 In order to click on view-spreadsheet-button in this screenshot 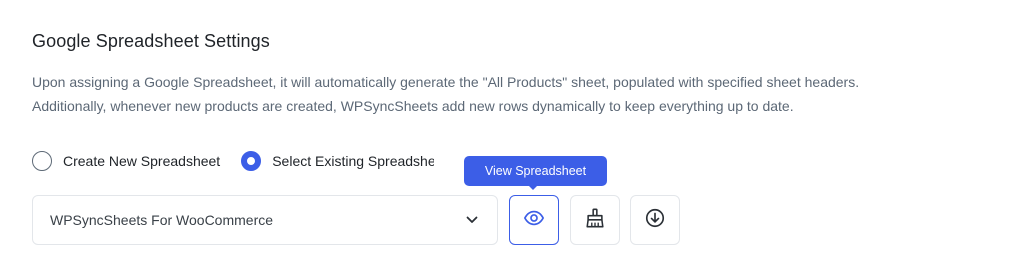, I will do `click(534, 220)`.